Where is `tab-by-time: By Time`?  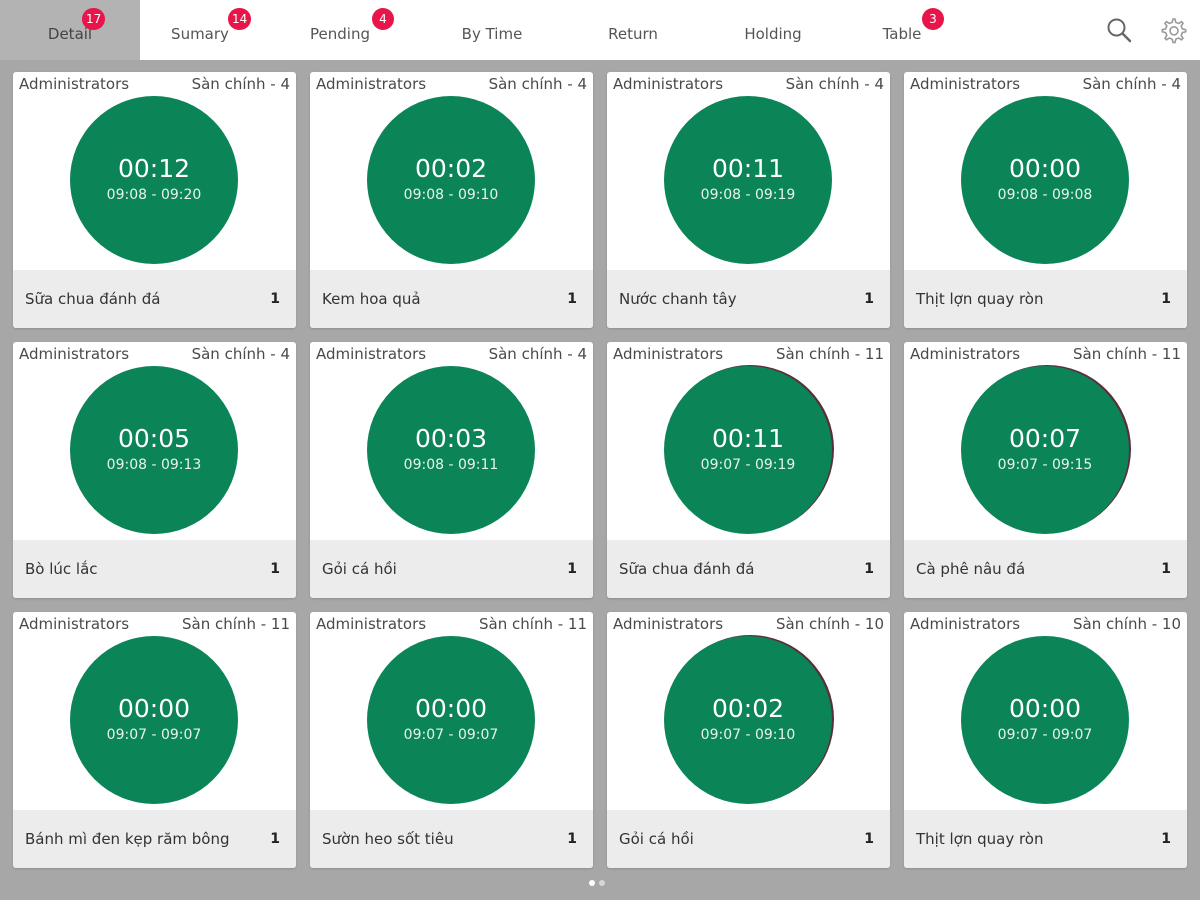 tab-by-time: By Time is located at coordinates (492, 30).